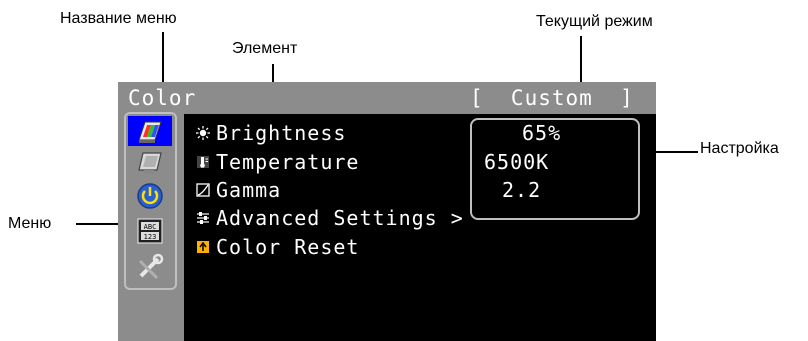  What do you see at coordinates (340, 218) in the screenshot?
I see `menu-item-label: Advanced Settings >` at bounding box center [340, 218].